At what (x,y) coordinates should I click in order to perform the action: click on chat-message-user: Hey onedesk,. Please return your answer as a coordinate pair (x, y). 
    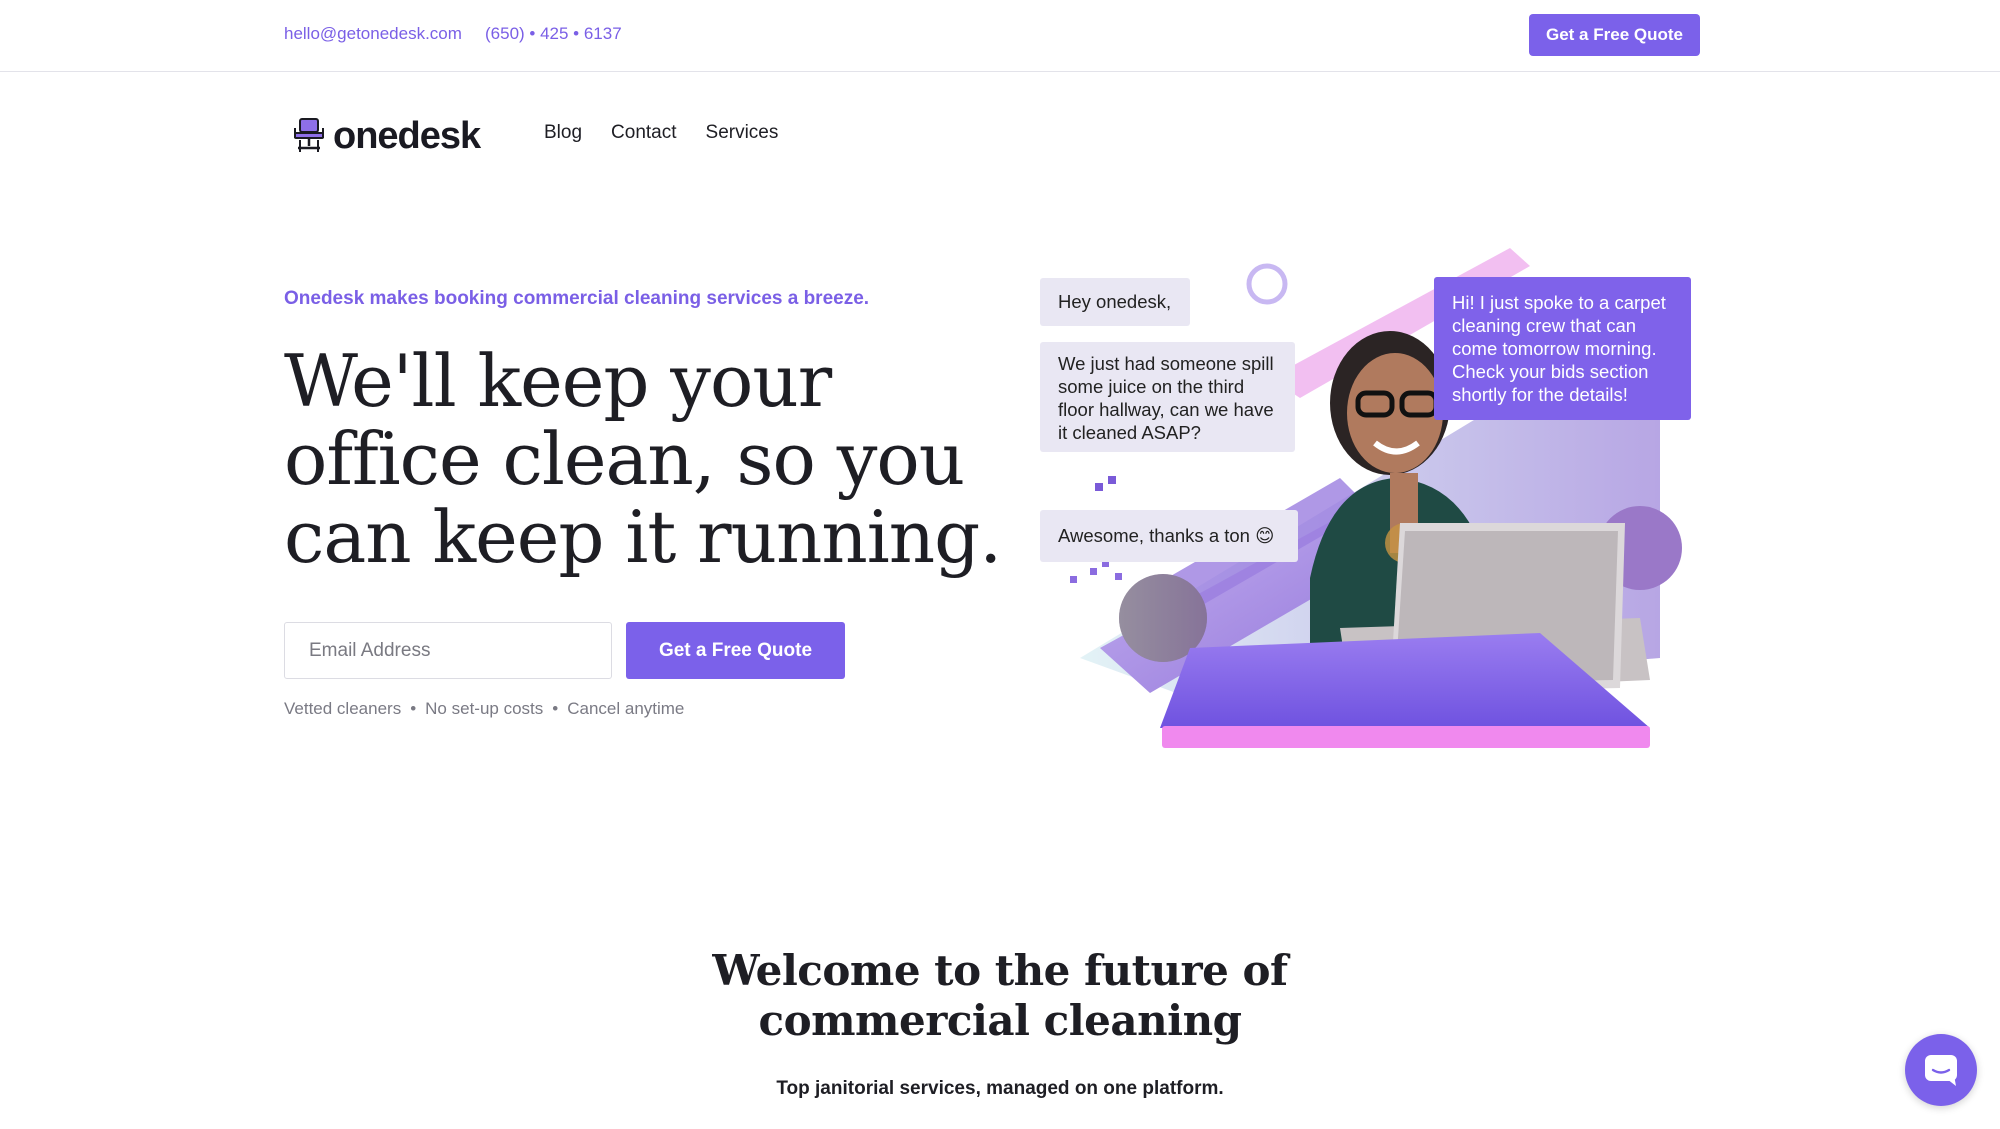
    Looking at the image, I should click on (1115, 302).